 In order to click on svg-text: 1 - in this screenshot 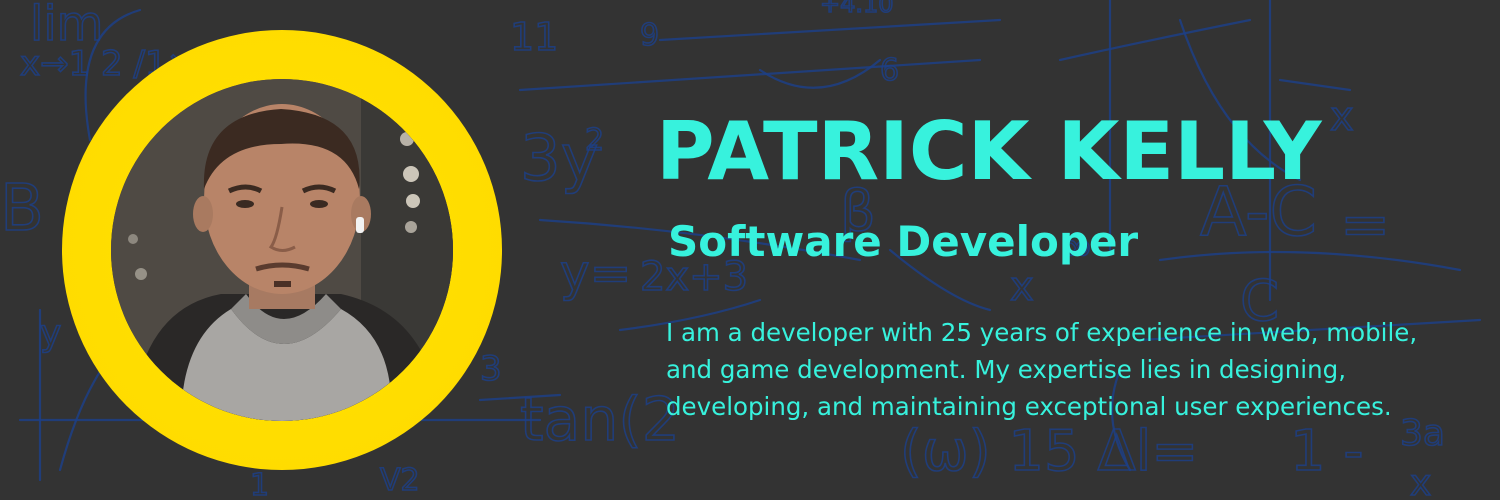, I will do `click(1327, 451)`.